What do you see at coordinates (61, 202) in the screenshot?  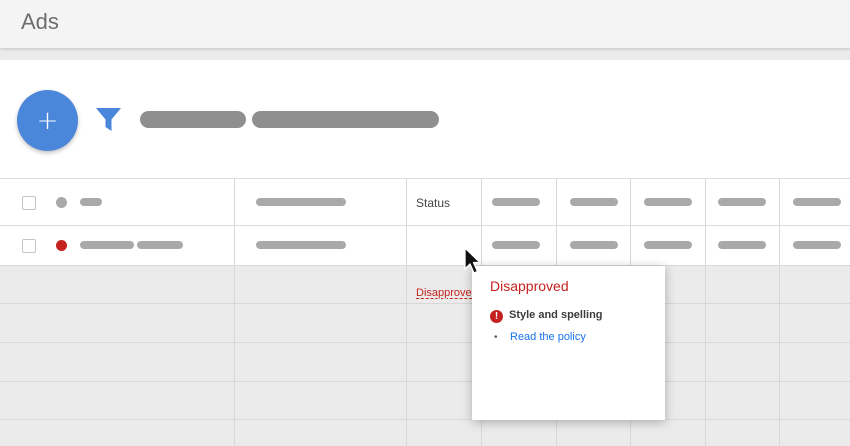 I see `status-dot-icon` at bounding box center [61, 202].